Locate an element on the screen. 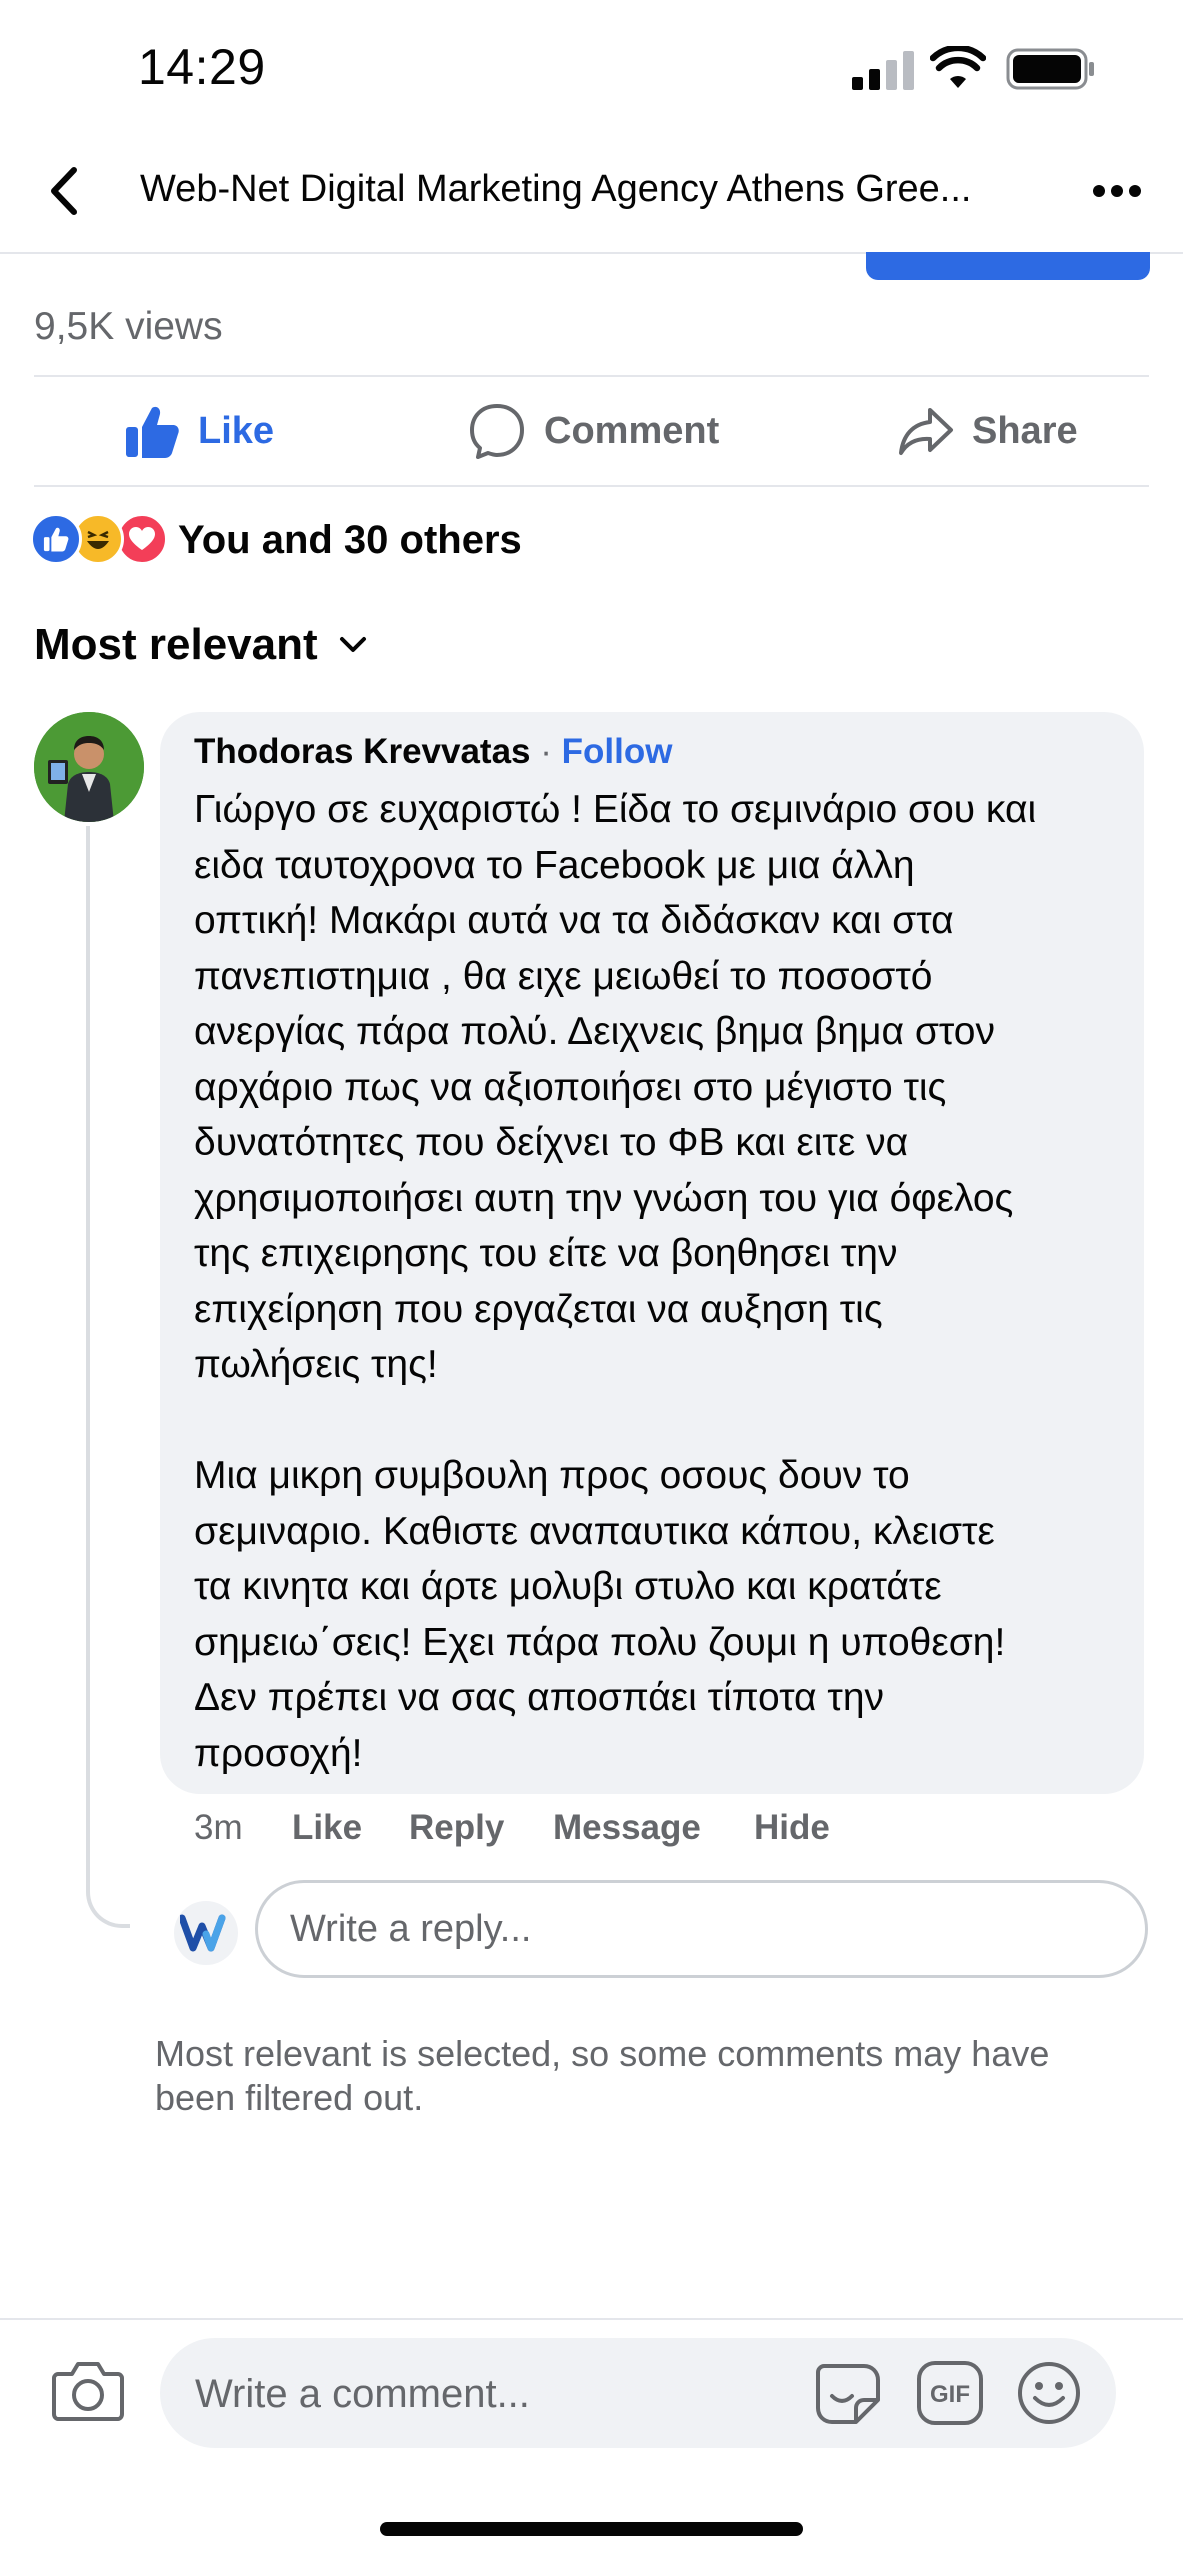 This screenshot has width=1183, height=2562. svg-text: GIF is located at coordinates (950, 2394).